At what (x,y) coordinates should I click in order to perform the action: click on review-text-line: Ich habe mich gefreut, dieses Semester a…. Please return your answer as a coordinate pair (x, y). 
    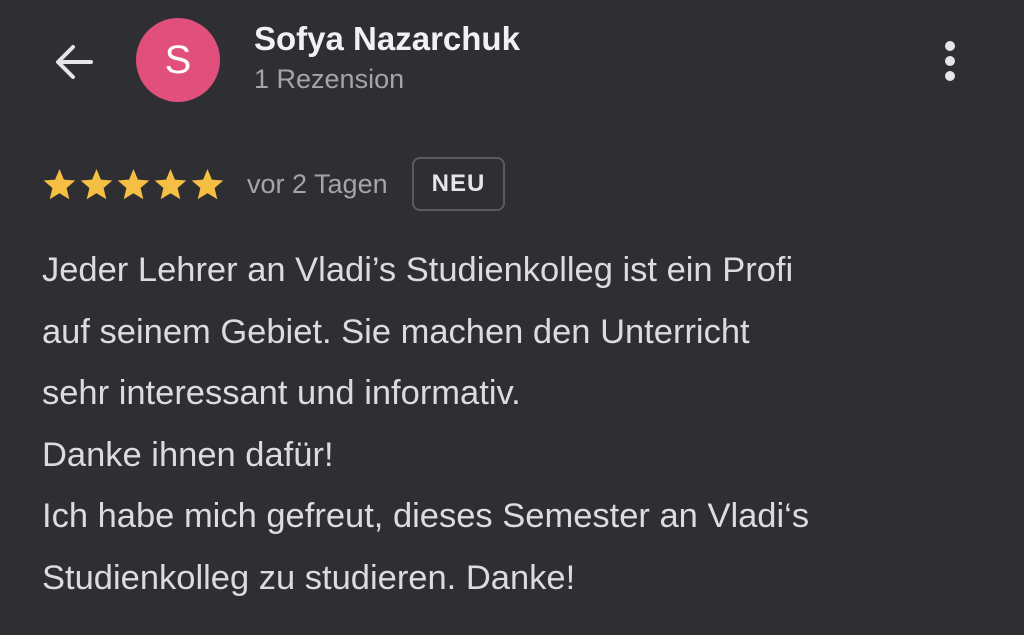
    Looking at the image, I should click on (426, 516).